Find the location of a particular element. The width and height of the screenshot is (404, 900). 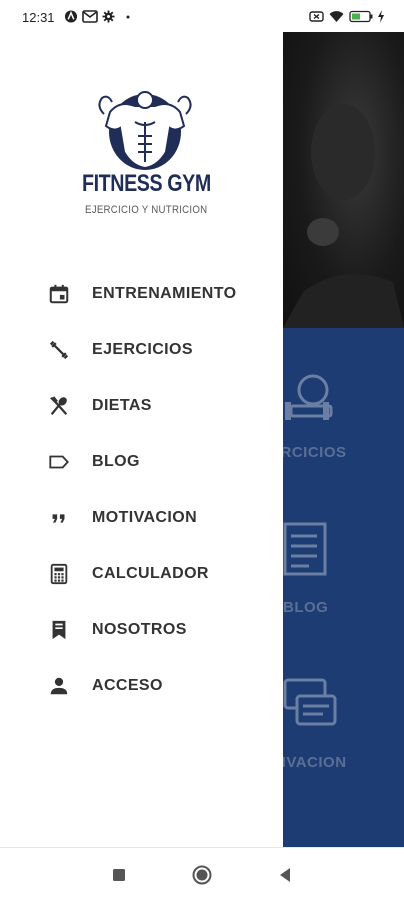

menu-item-label: BLOG is located at coordinates (116, 461).